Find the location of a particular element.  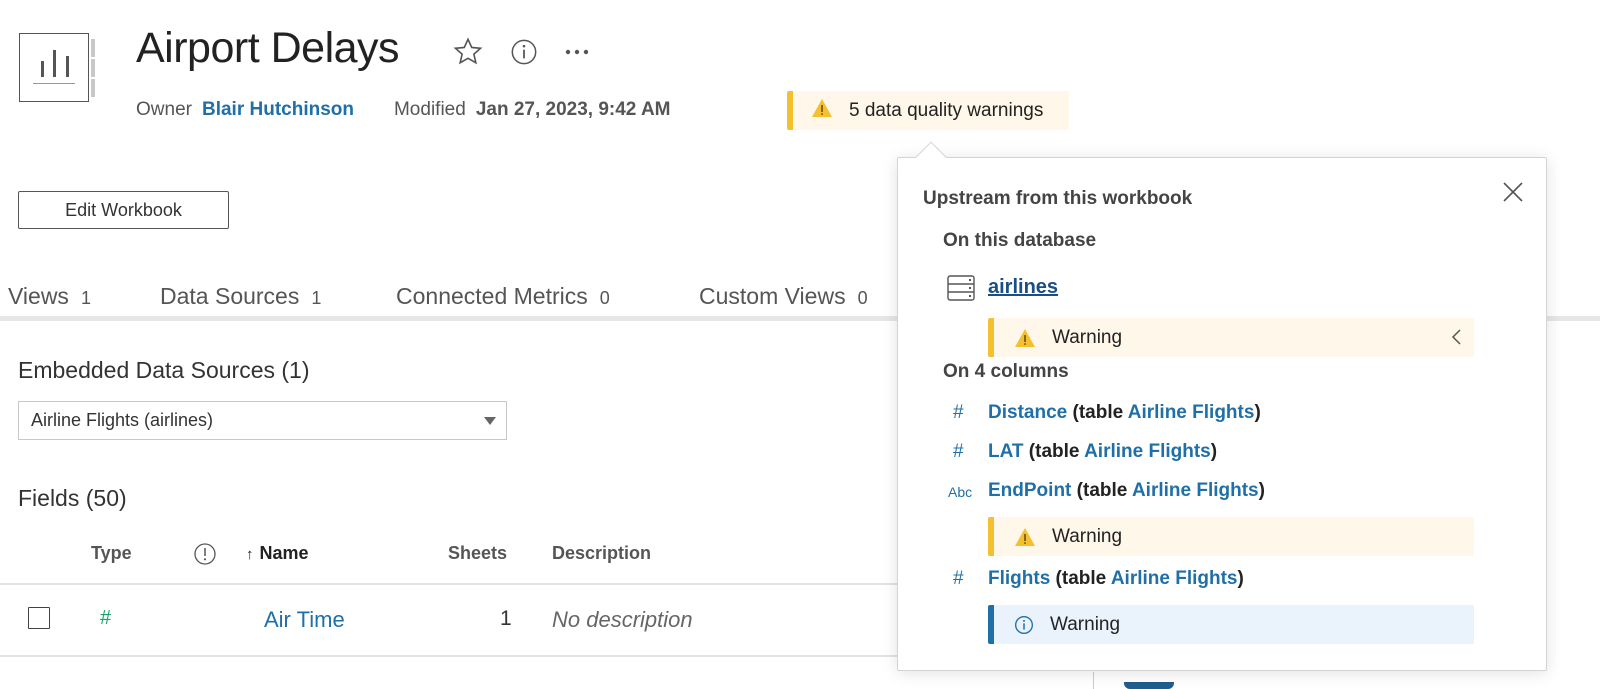

database-warning: Warning is located at coordinates (1231, 337).